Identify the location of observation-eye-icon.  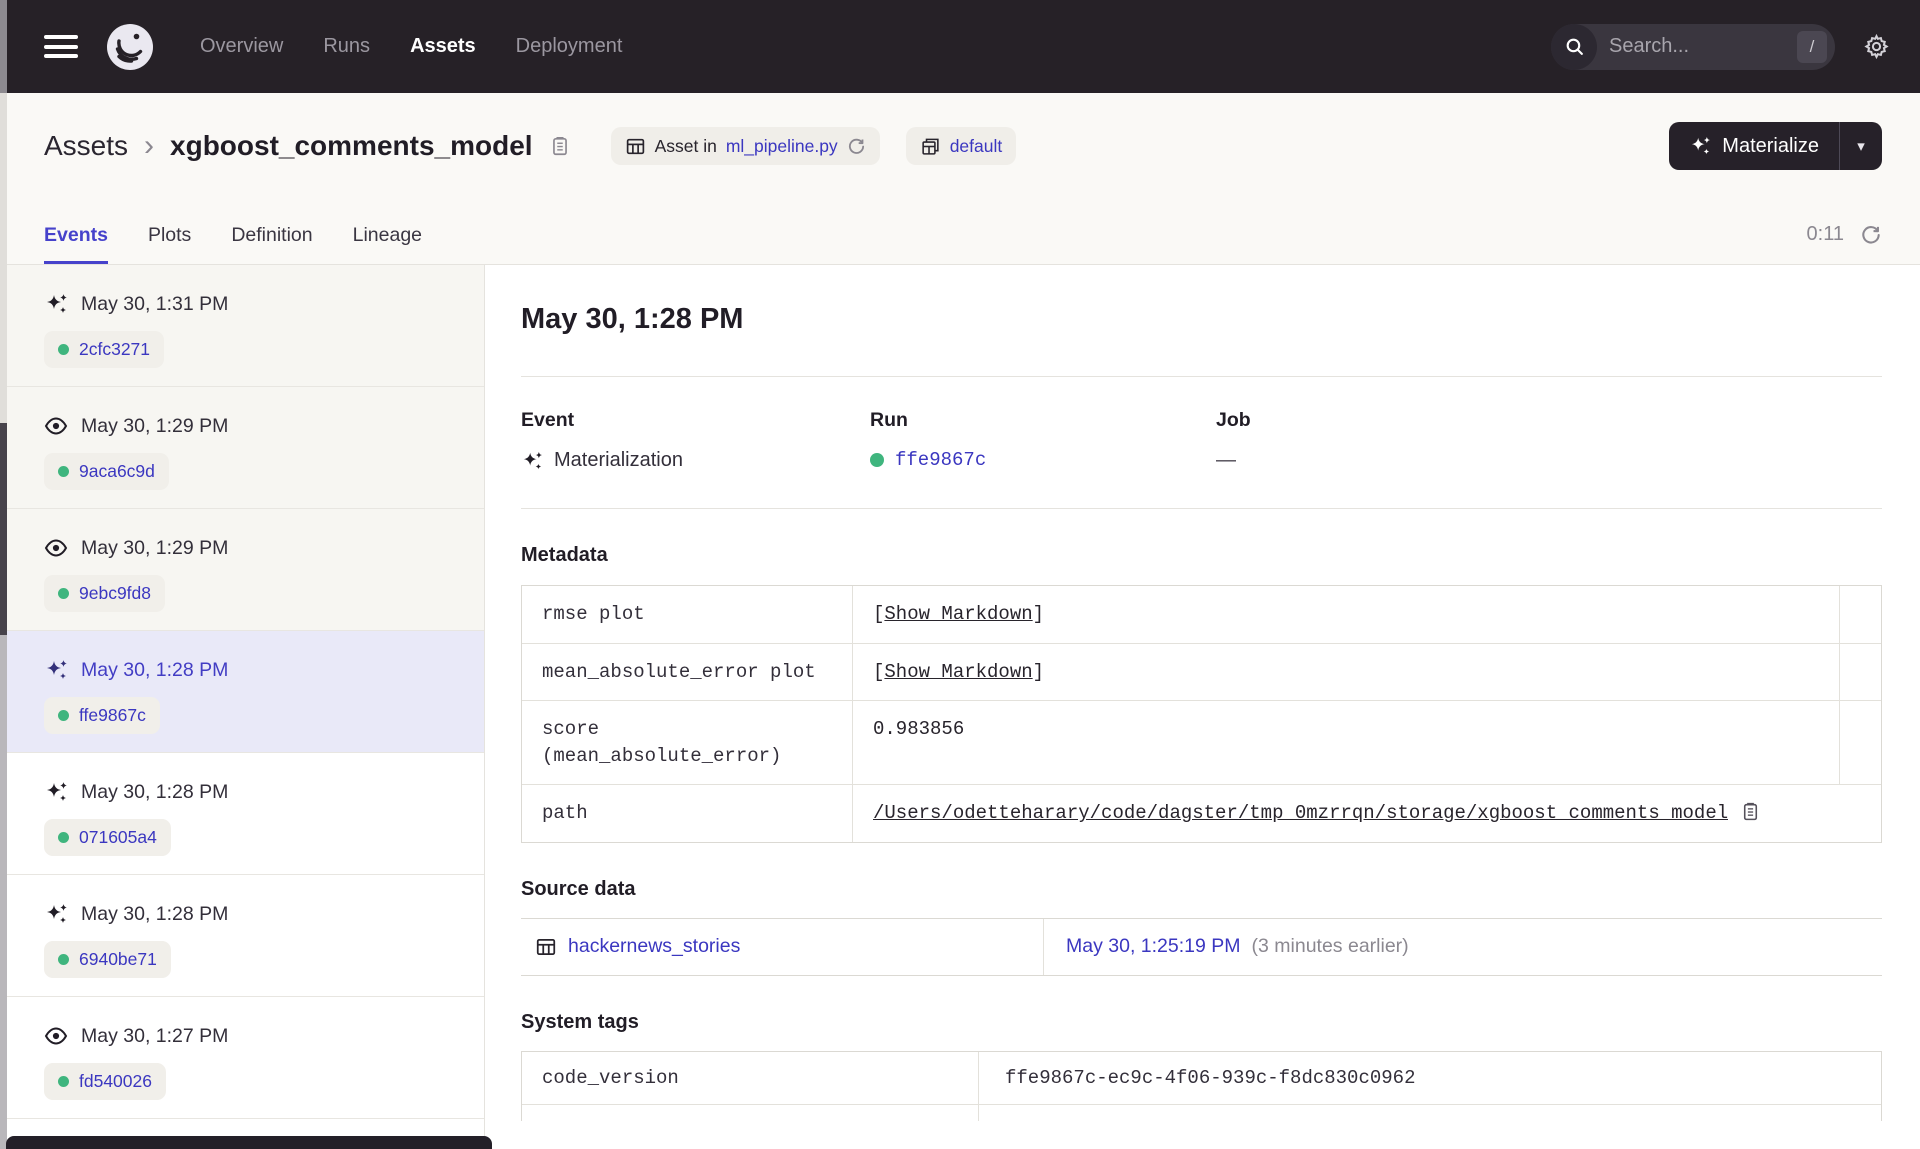
(56, 548).